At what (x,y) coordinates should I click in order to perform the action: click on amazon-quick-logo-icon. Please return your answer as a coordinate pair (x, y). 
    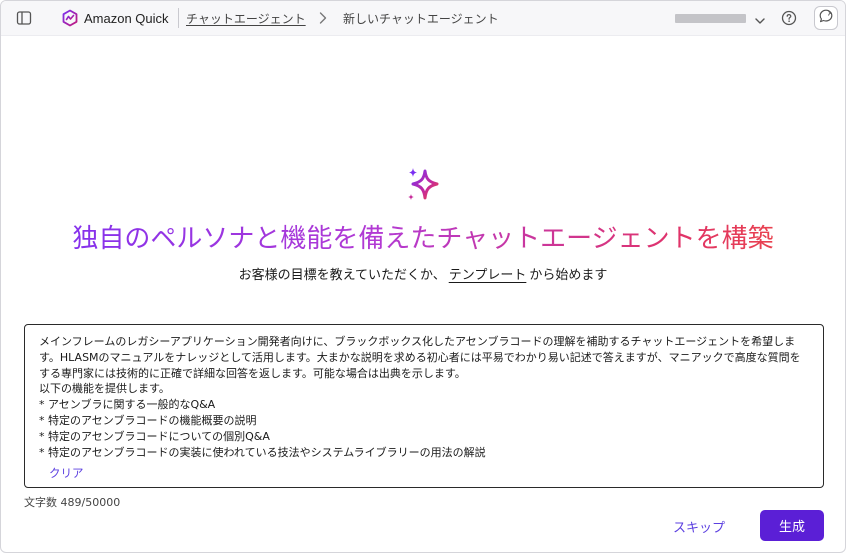
    Looking at the image, I should click on (70, 18).